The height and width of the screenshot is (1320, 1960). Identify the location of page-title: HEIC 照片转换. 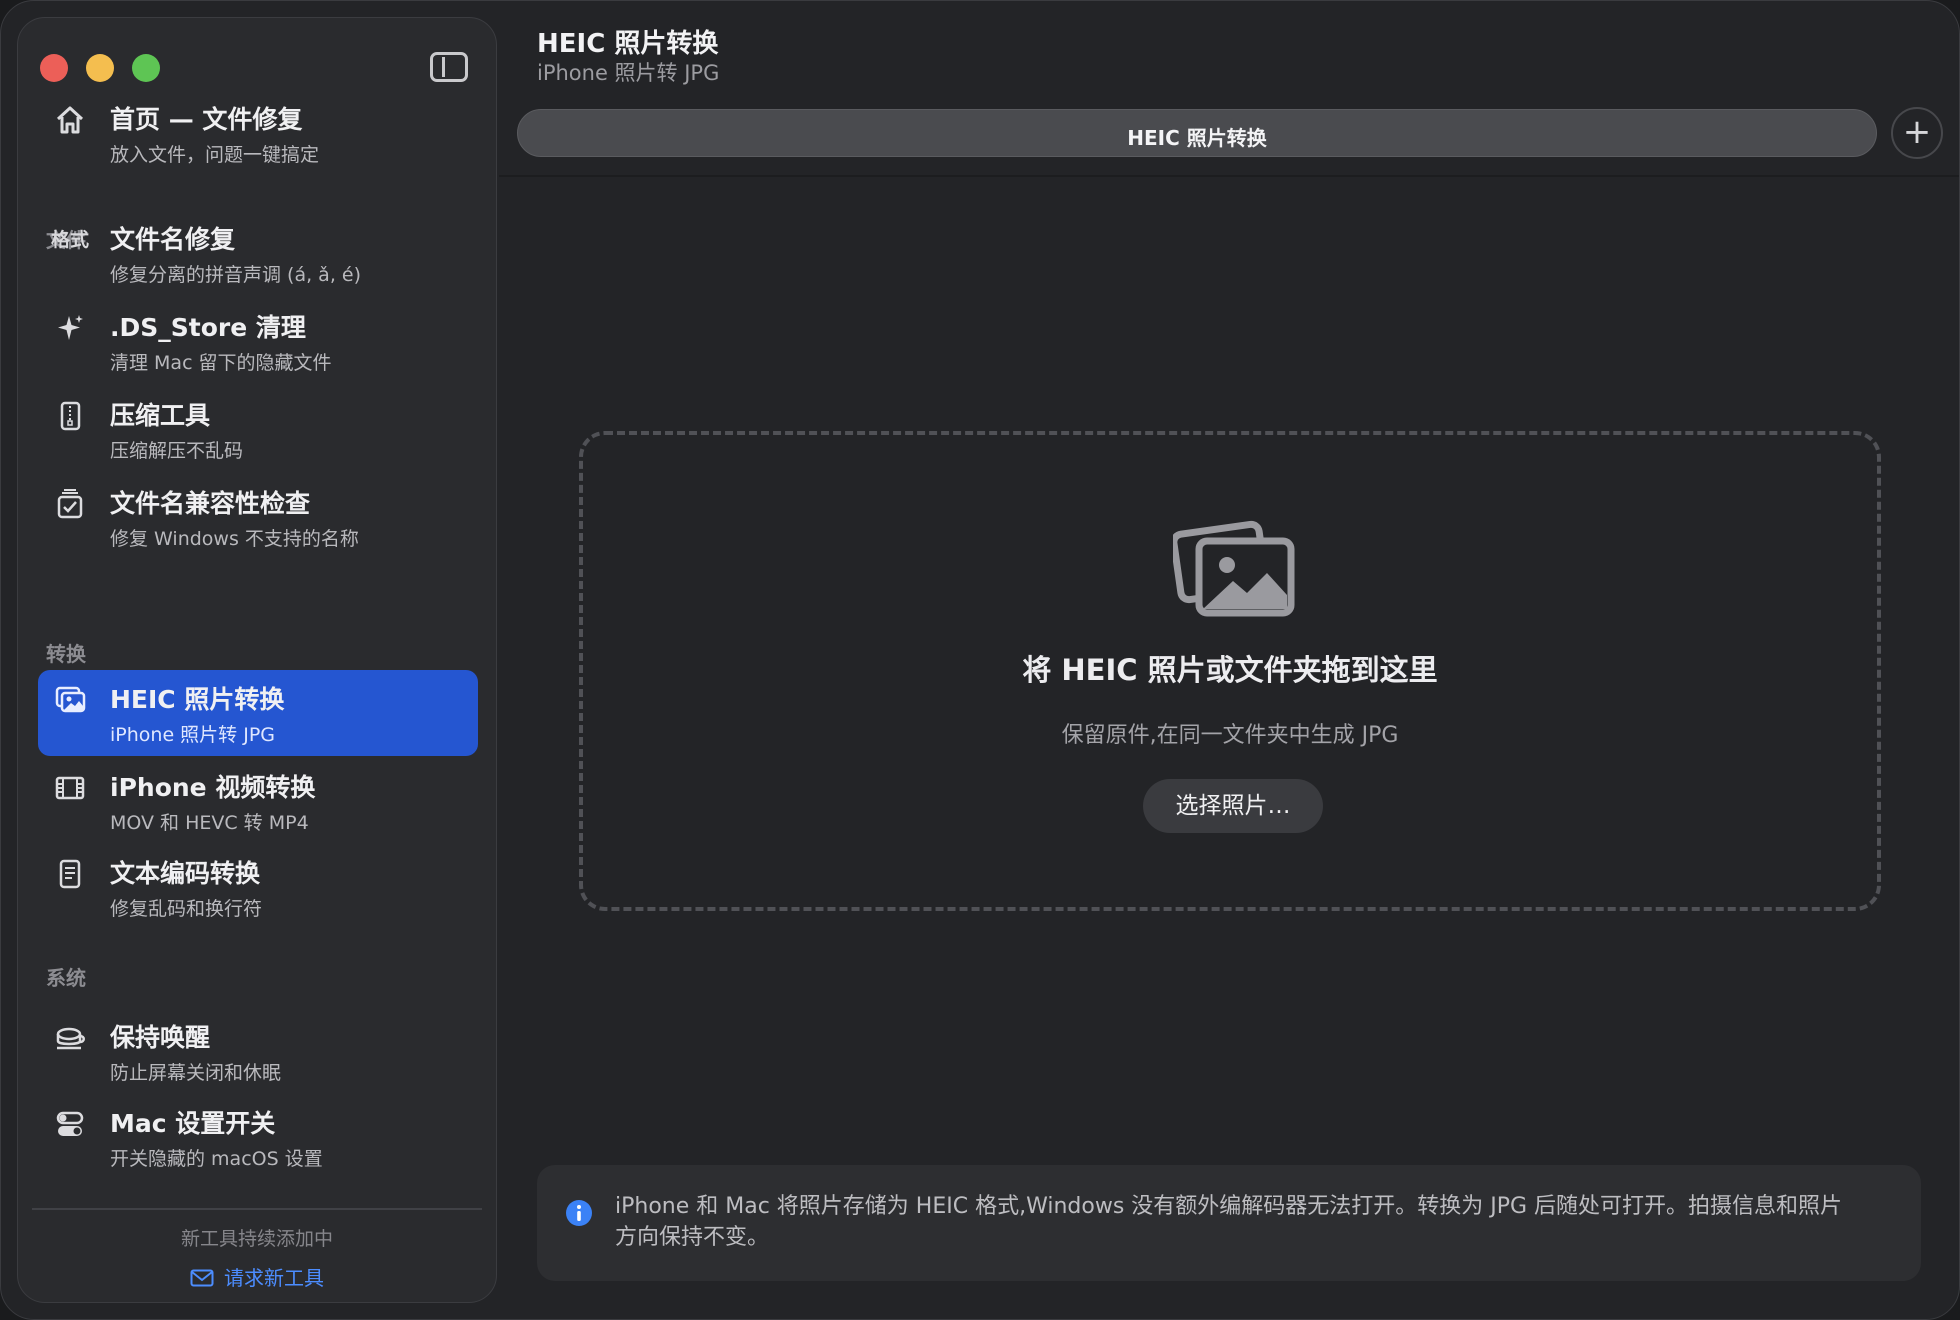
(628, 44).